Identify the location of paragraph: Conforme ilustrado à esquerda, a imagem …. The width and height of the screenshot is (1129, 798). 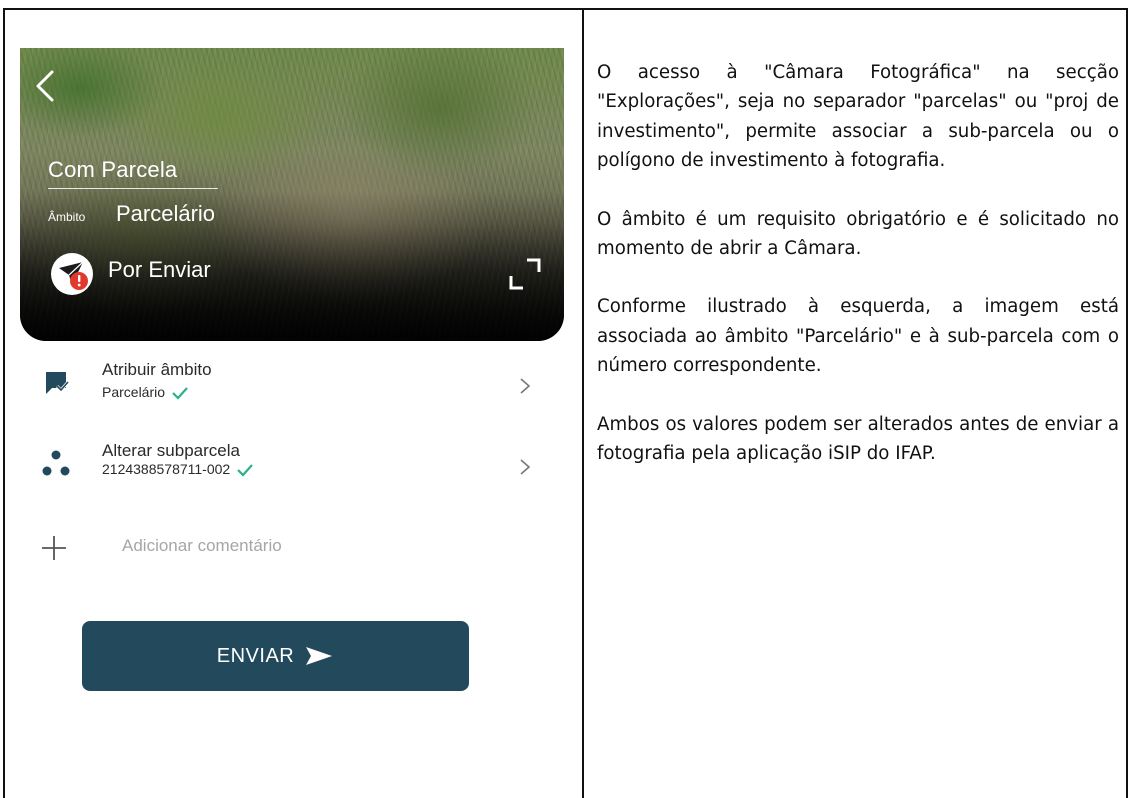
(858, 336).